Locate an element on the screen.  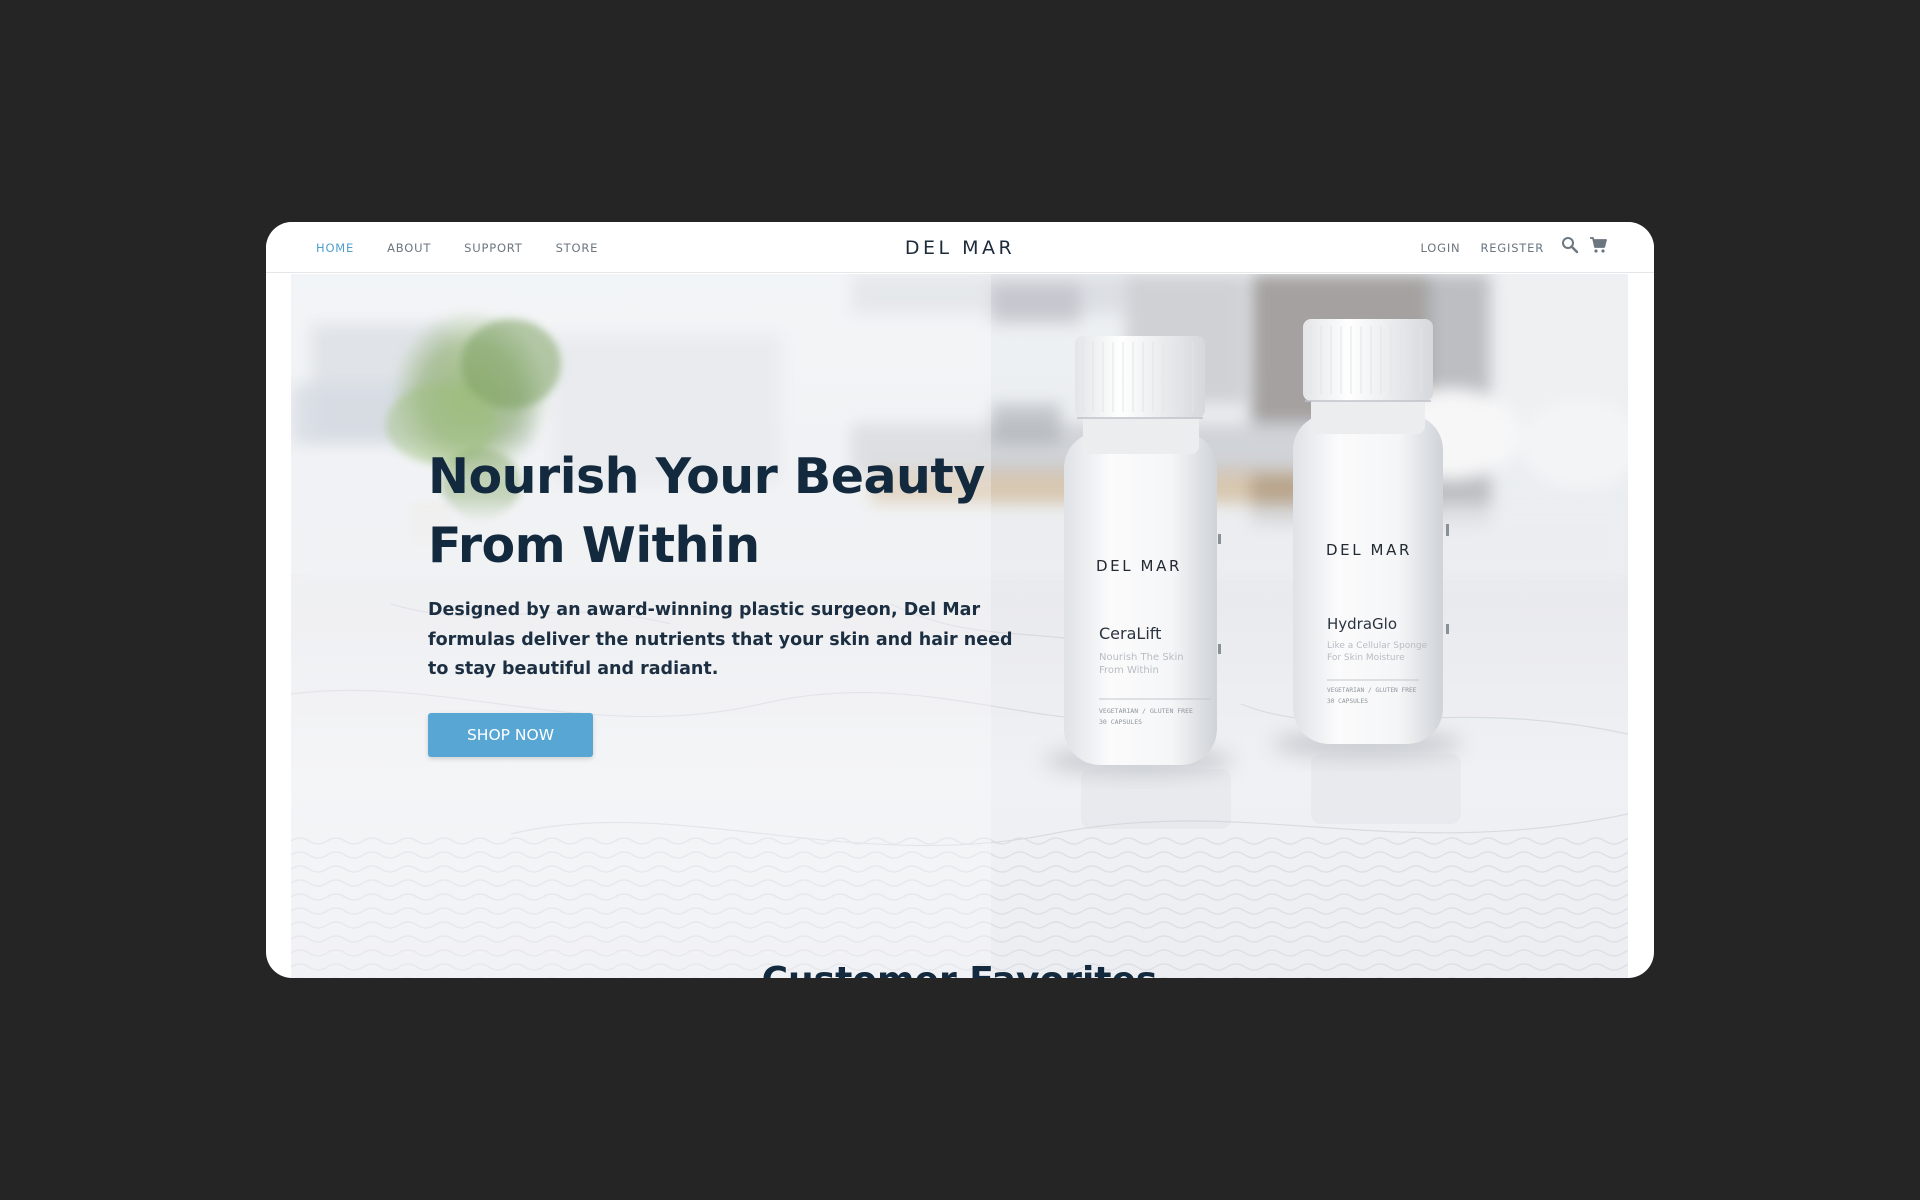
hero-title: Nourish Your Beauty From Within is located at coordinates (708, 511).